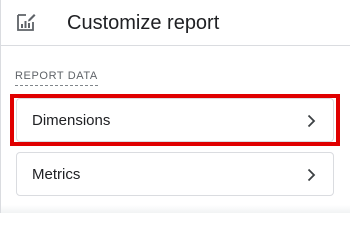 The height and width of the screenshot is (240, 350). What do you see at coordinates (56, 174) in the screenshot?
I see `metrics-label: Metrics` at bounding box center [56, 174].